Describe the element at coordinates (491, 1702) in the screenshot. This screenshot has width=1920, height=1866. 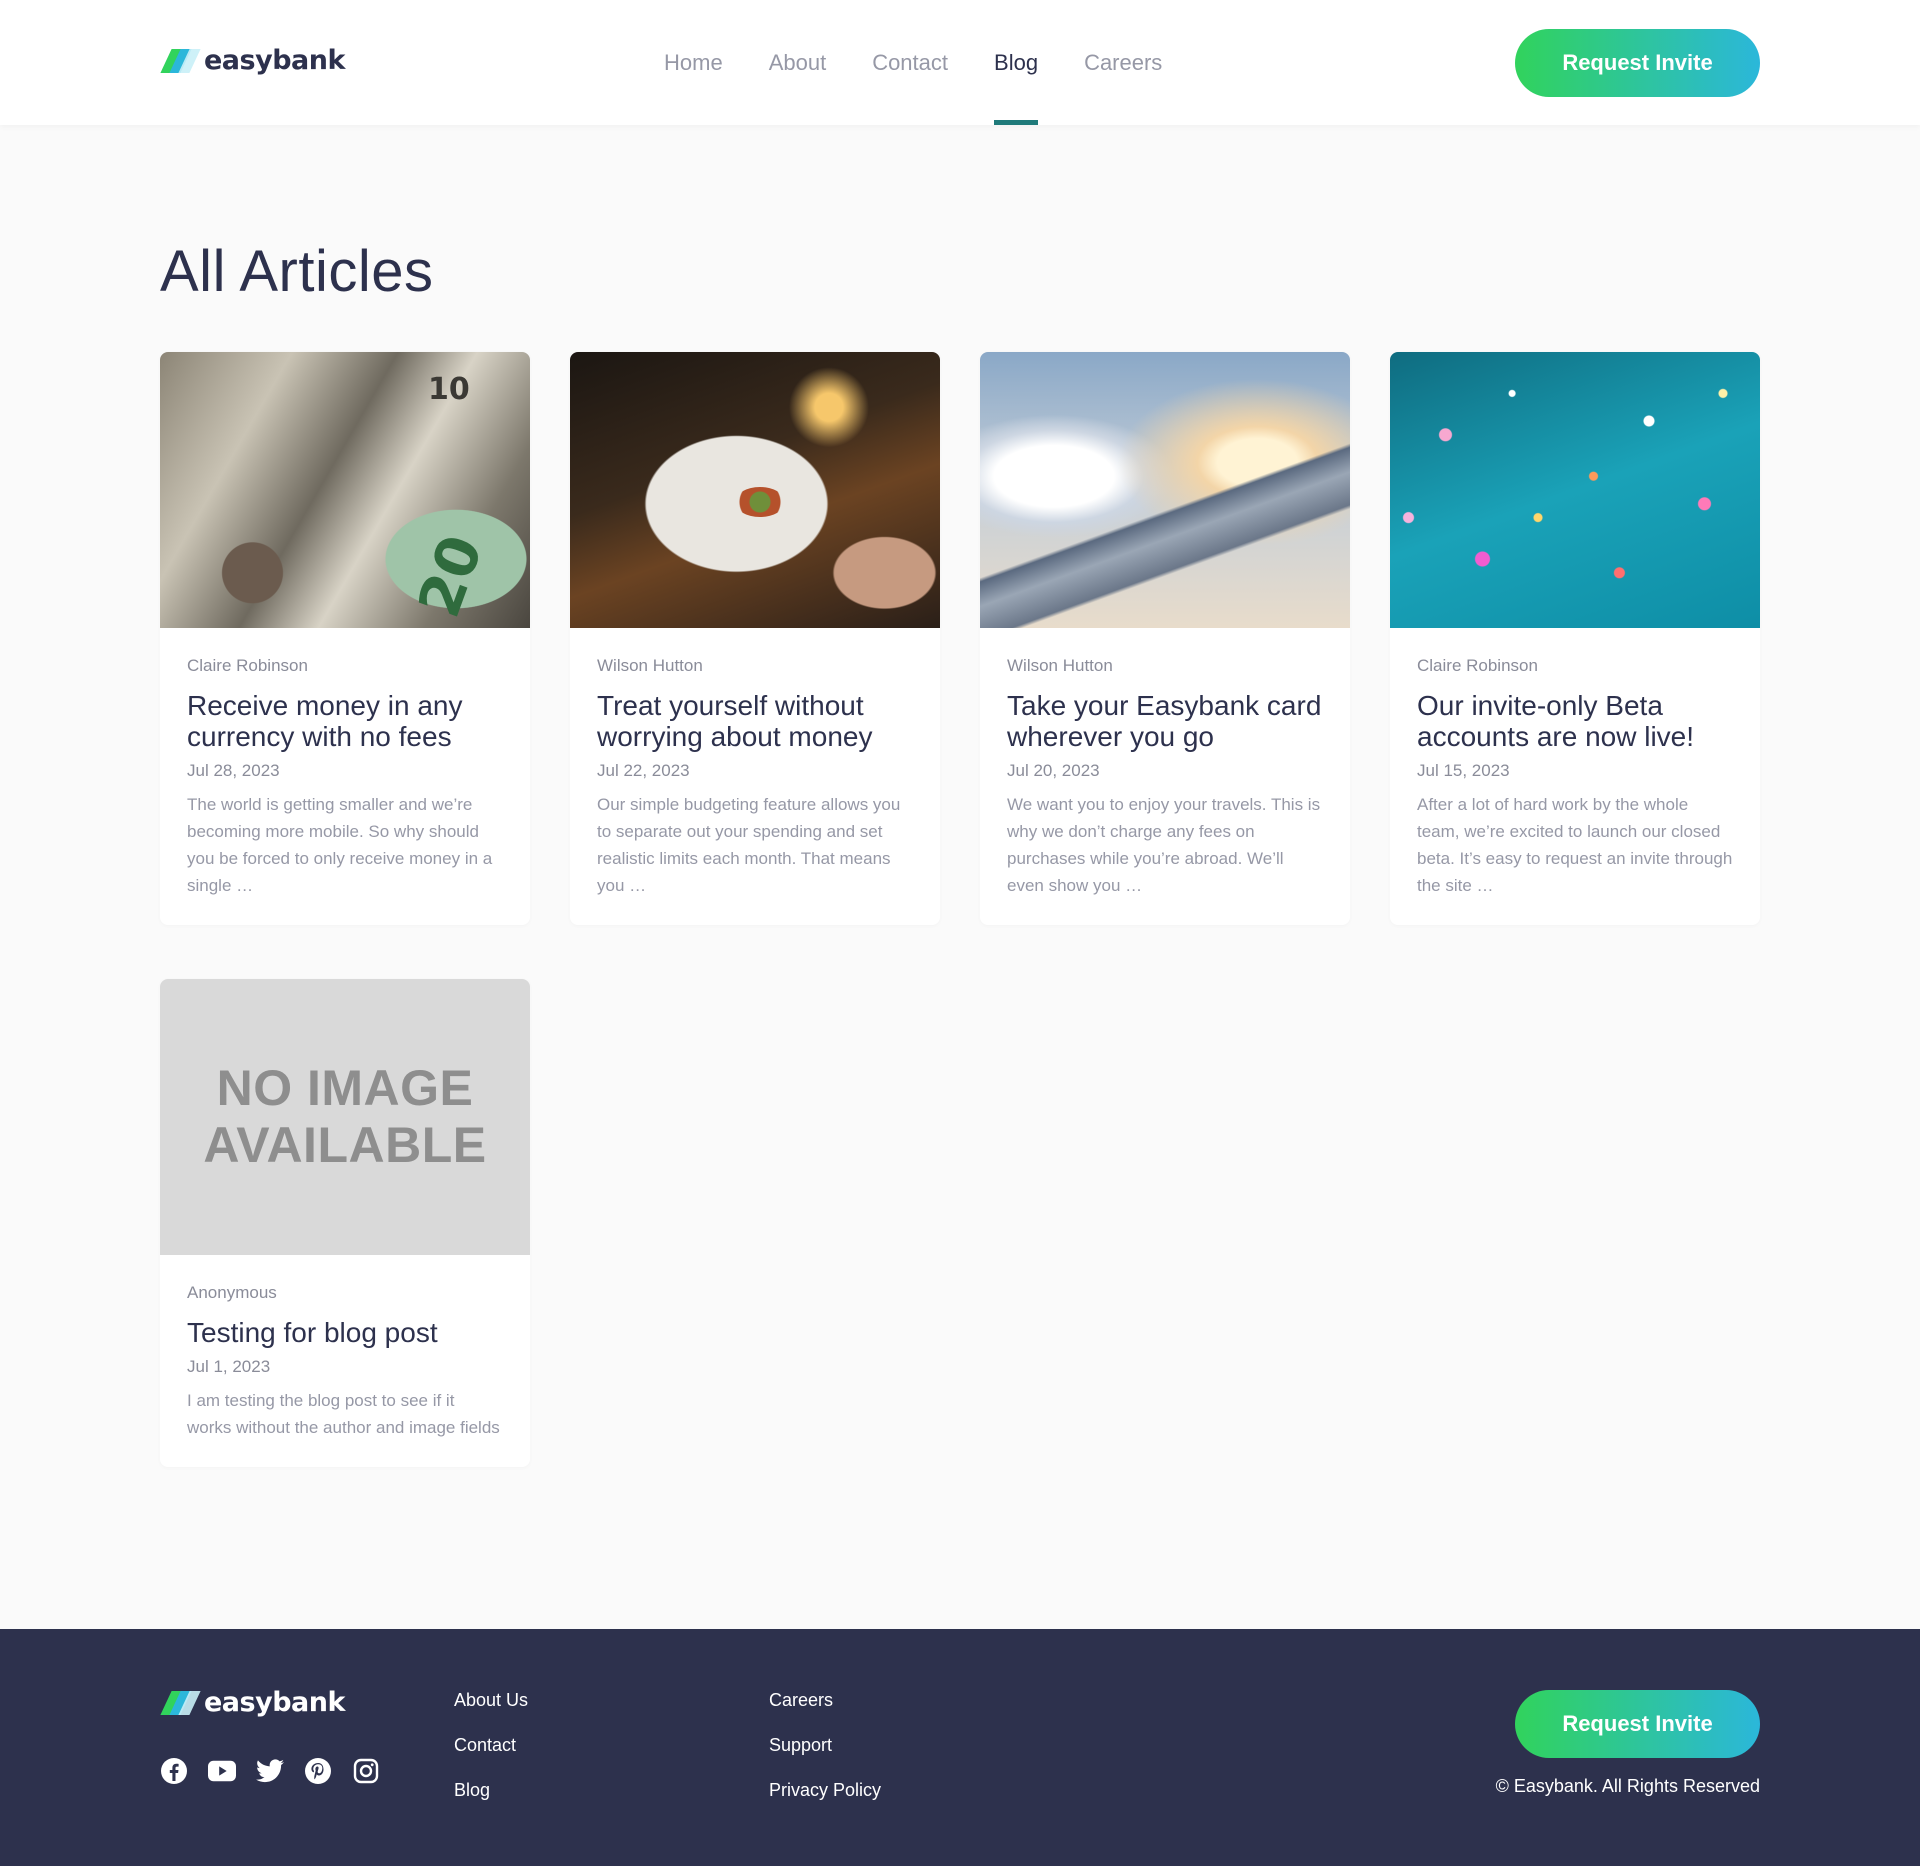
I see `footer-link-about-us: About Us` at that location.